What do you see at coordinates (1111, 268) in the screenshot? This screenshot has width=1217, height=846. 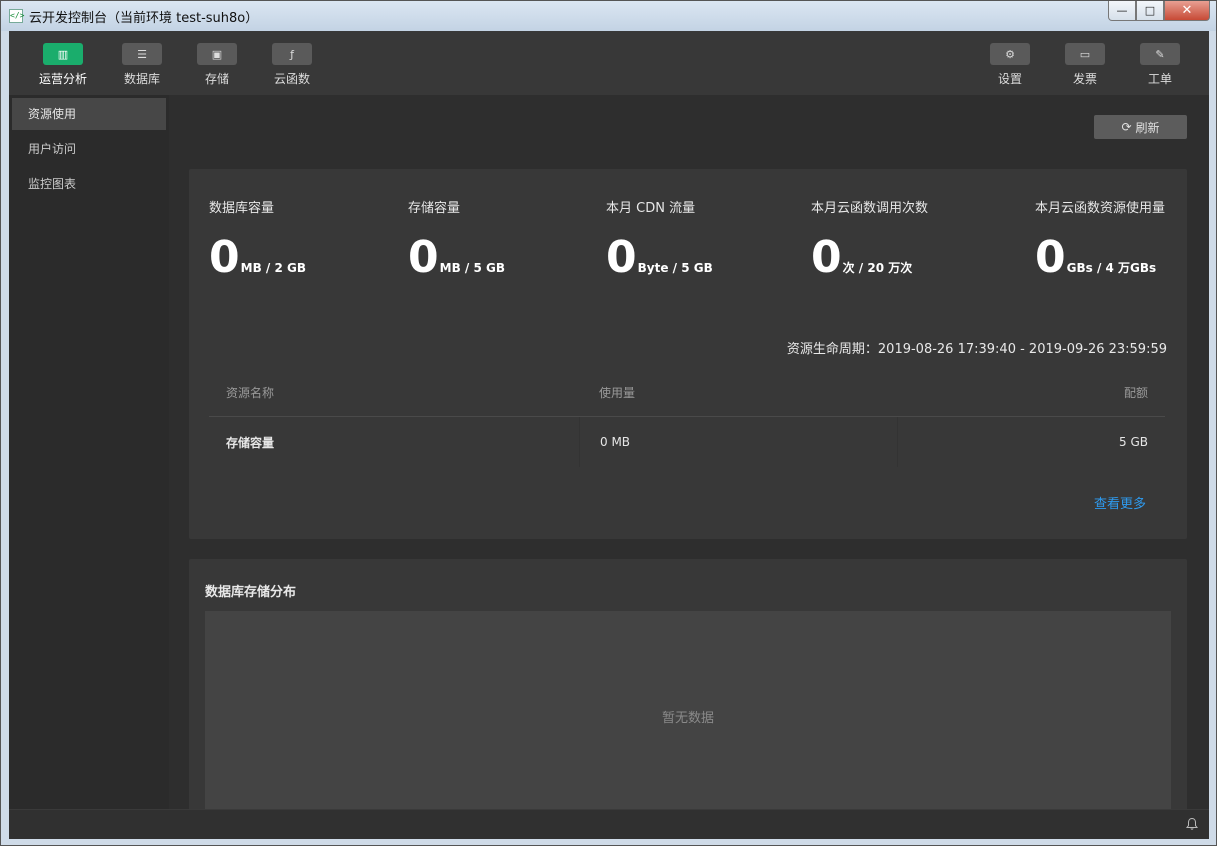 I see `stat-unit: GBs / 4 万GBs` at bounding box center [1111, 268].